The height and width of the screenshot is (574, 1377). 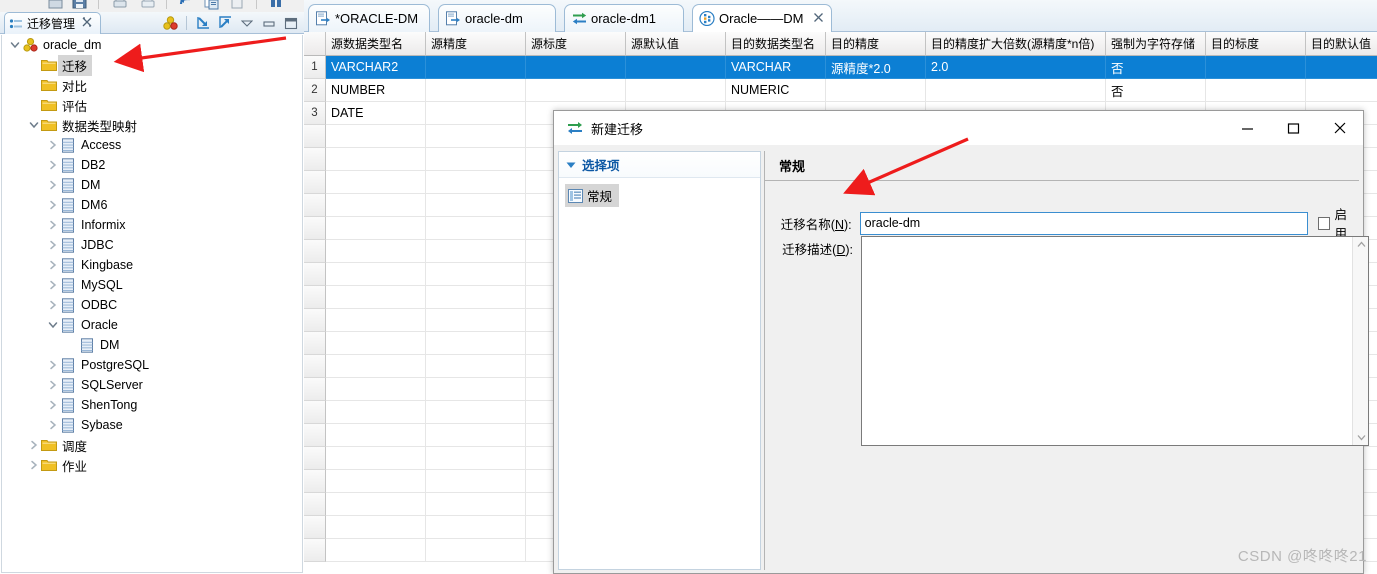 What do you see at coordinates (152, 105) in the screenshot?
I see `tree-item--: 评估` at bounding box center [152, 105].